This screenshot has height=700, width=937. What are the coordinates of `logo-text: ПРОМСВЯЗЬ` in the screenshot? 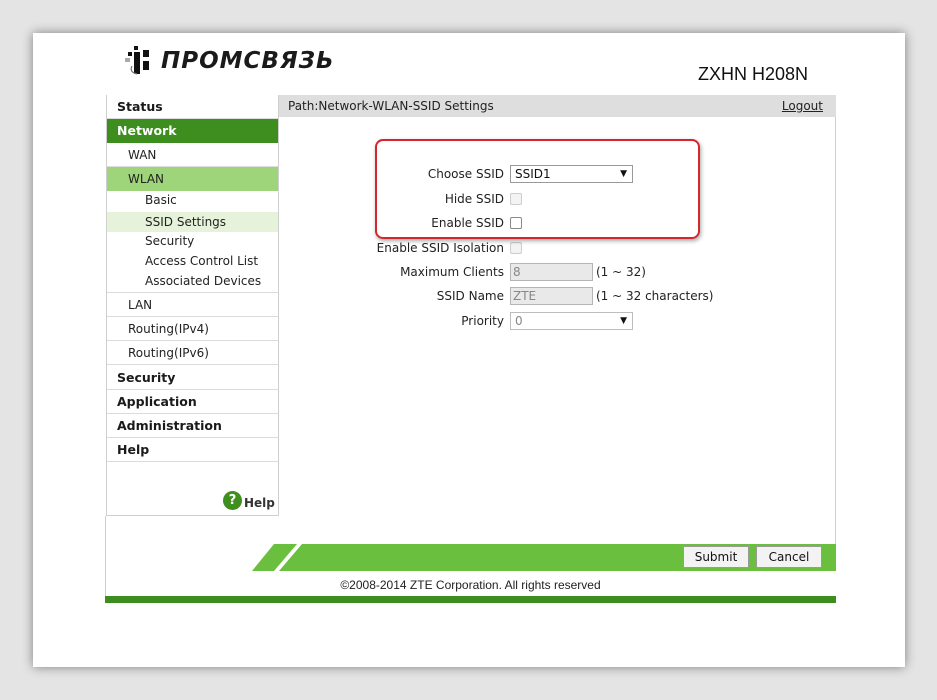 It's located at (248, 61).